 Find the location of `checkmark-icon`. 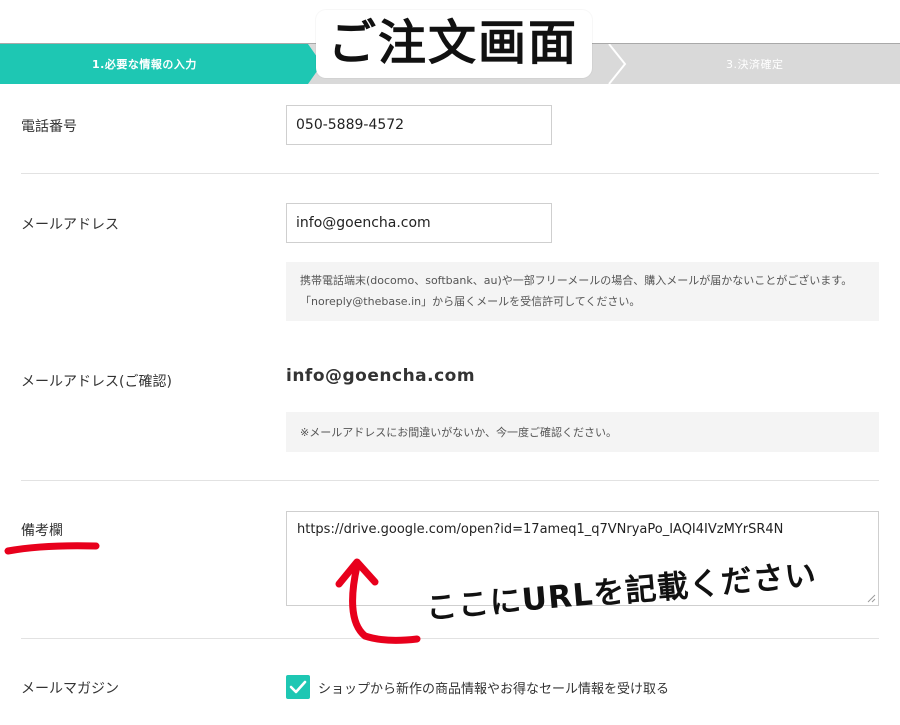

checkmark-icon is located at coordinates (298, 687).